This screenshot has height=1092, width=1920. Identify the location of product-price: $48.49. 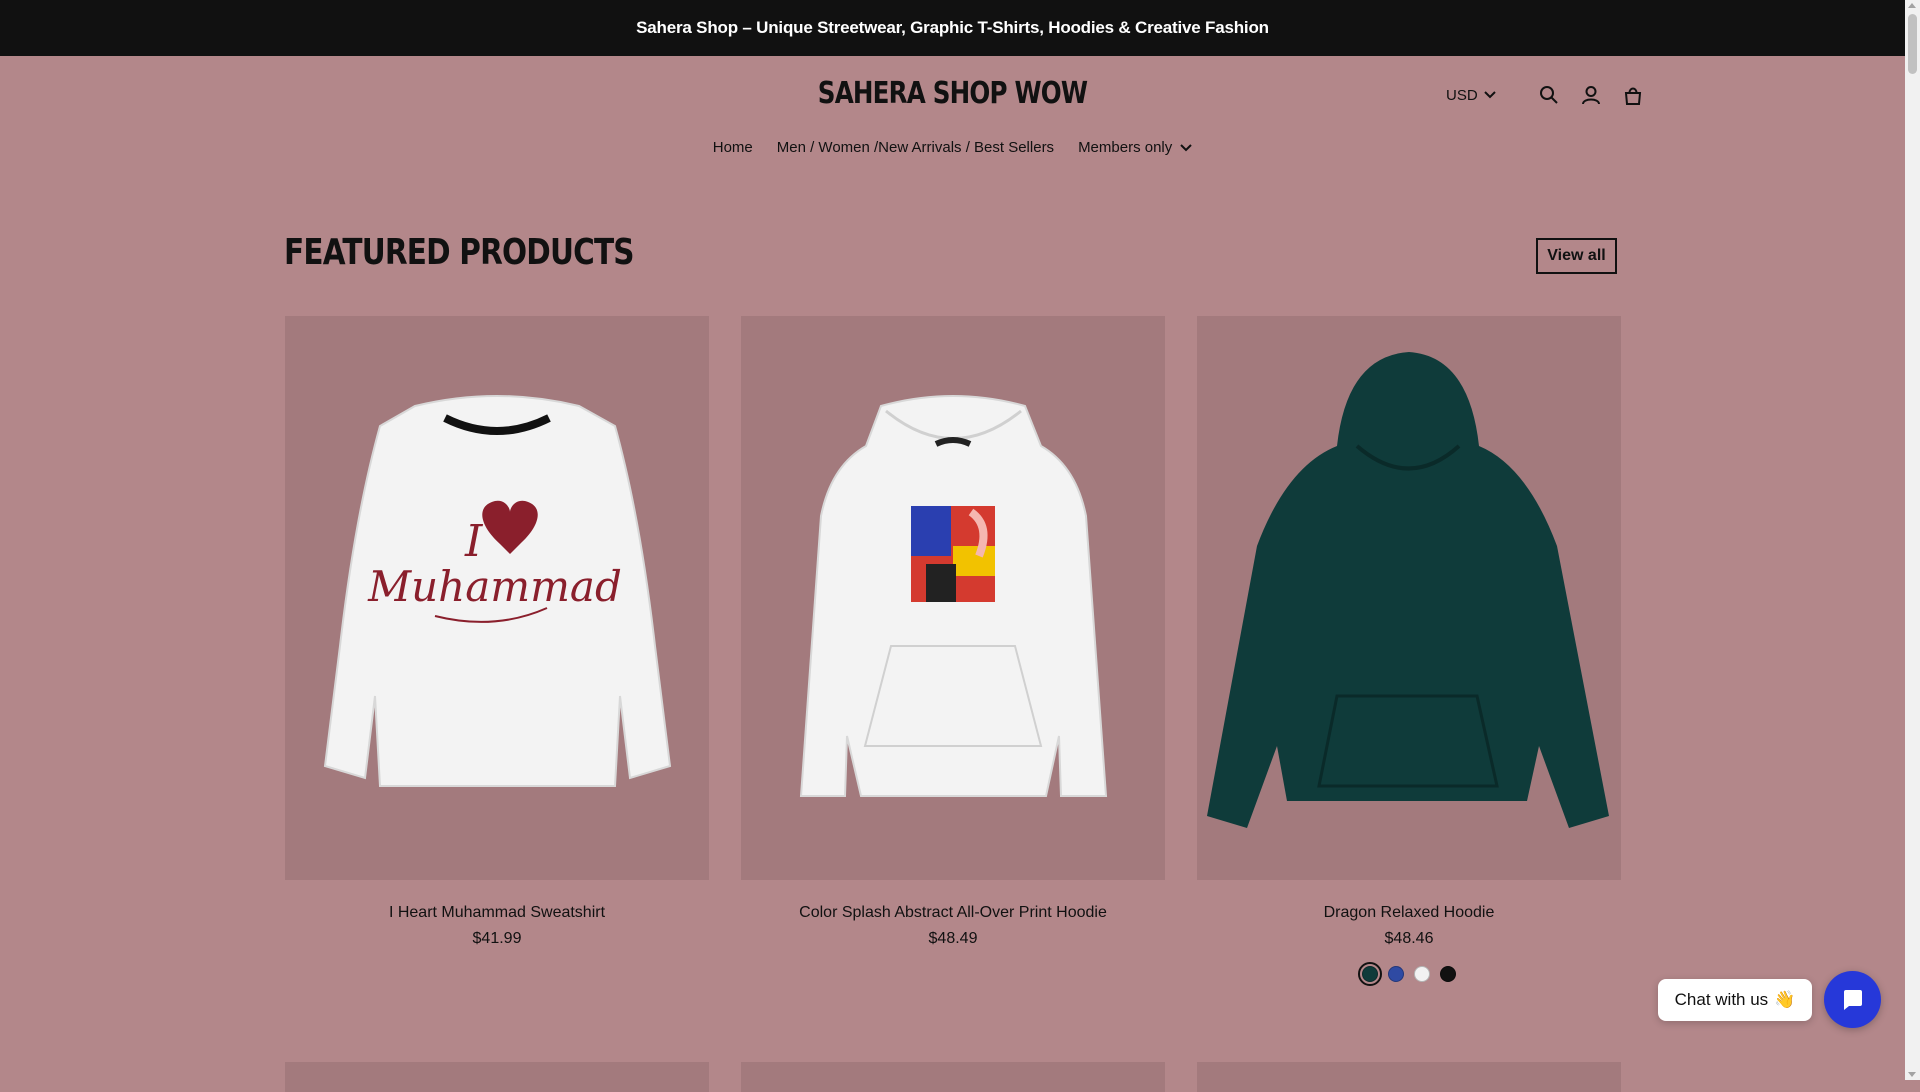
(953, 938).